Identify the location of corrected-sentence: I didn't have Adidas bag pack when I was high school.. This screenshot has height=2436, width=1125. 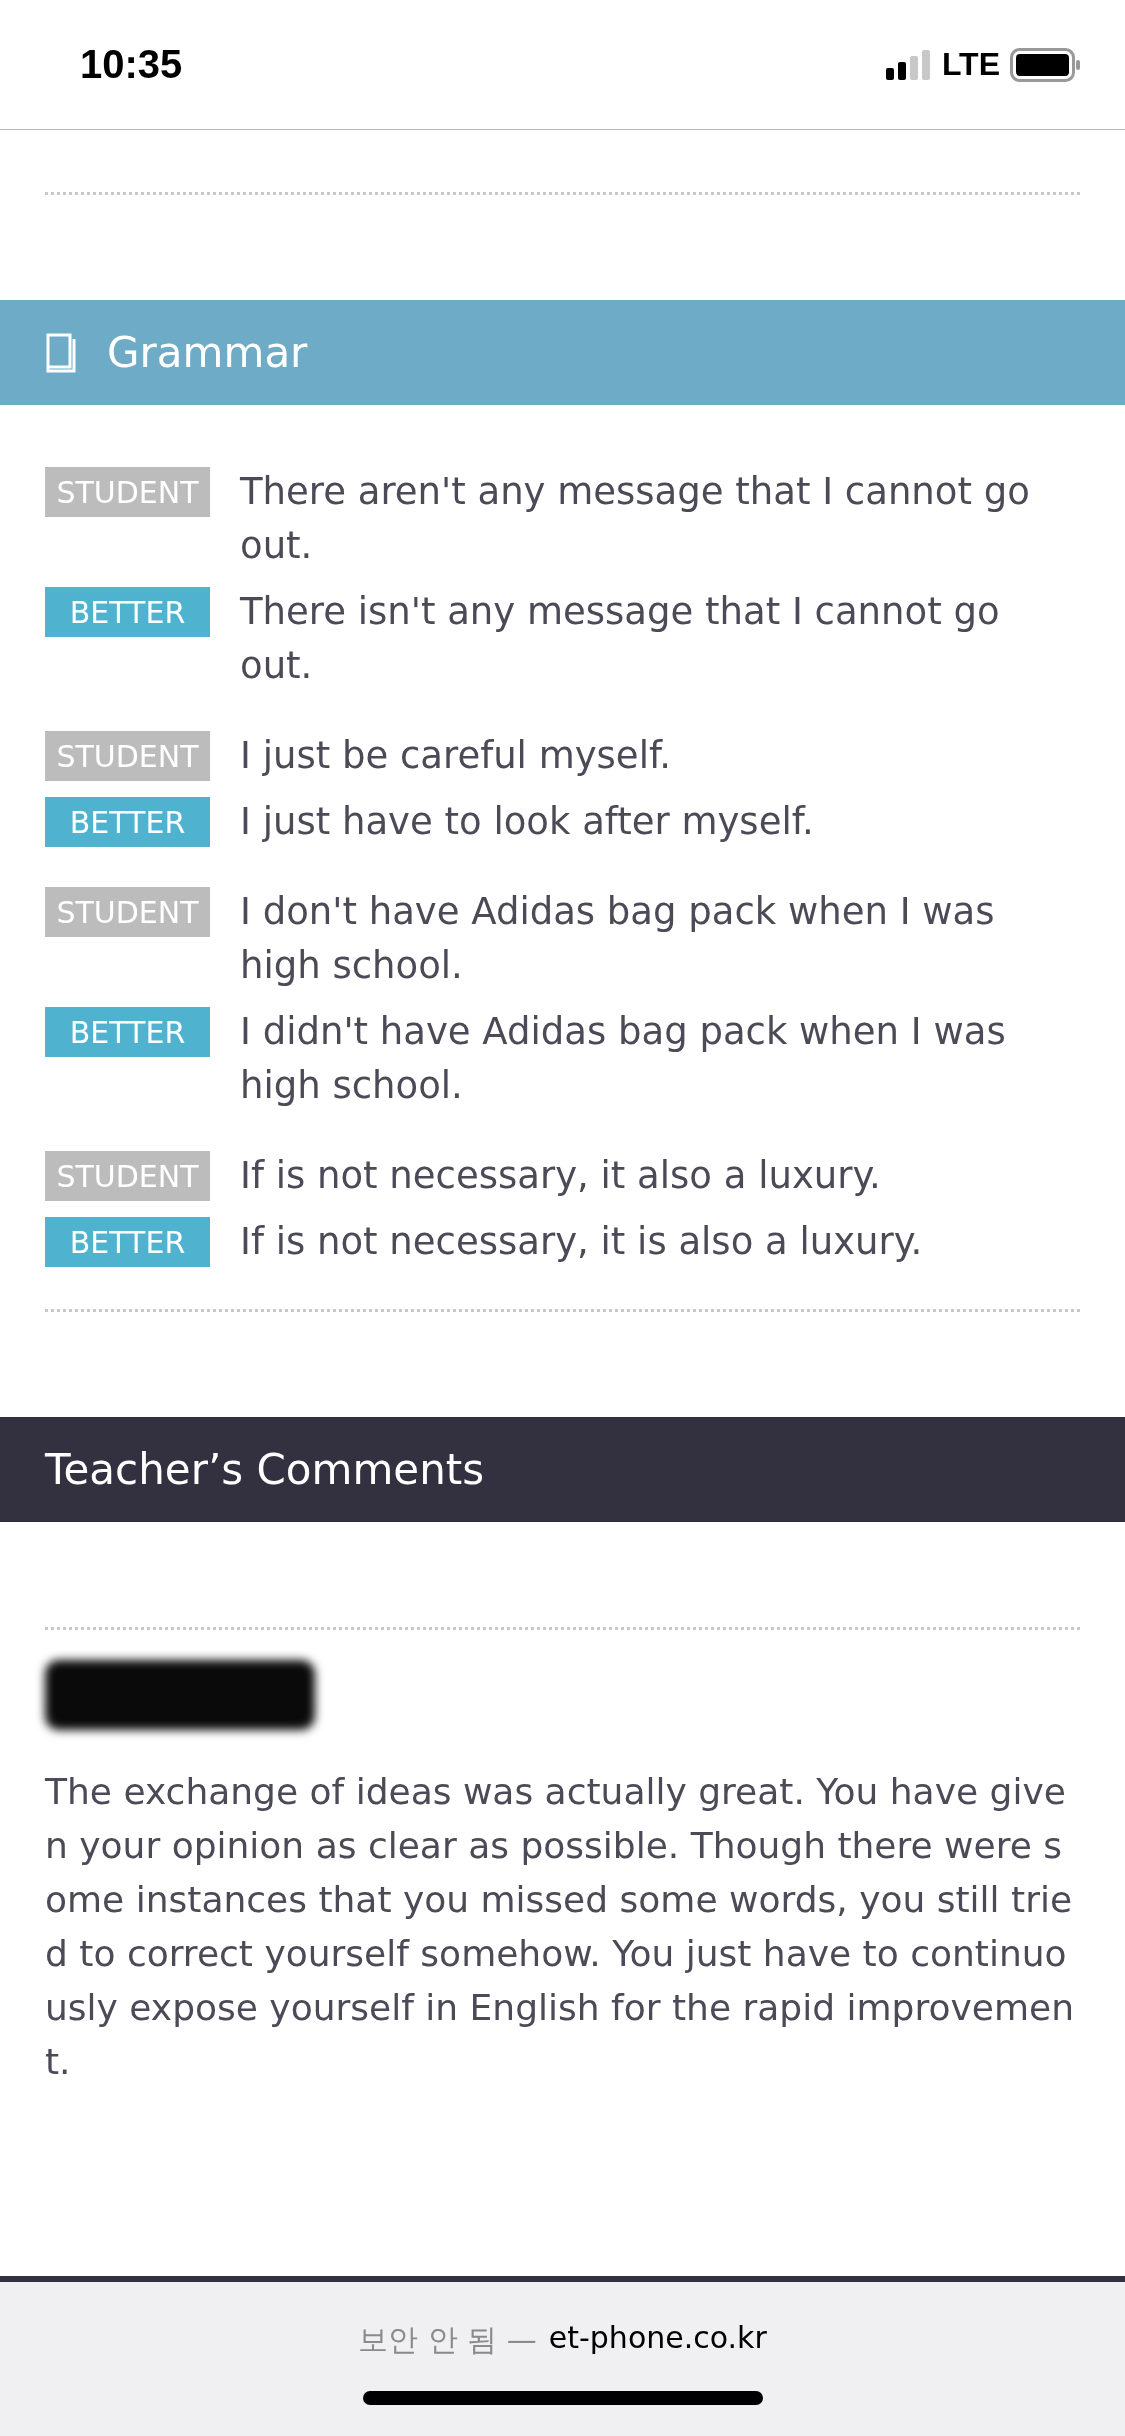
(623, 1059).